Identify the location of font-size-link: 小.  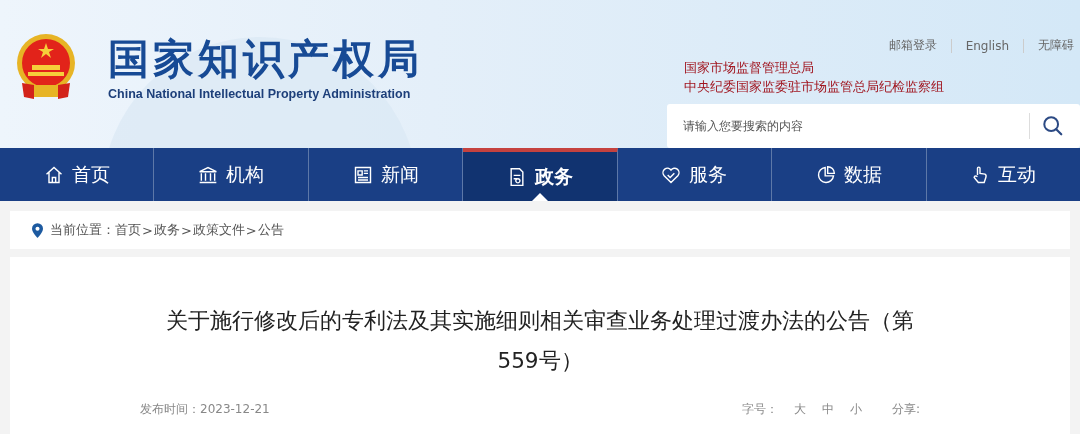
(855, 409).